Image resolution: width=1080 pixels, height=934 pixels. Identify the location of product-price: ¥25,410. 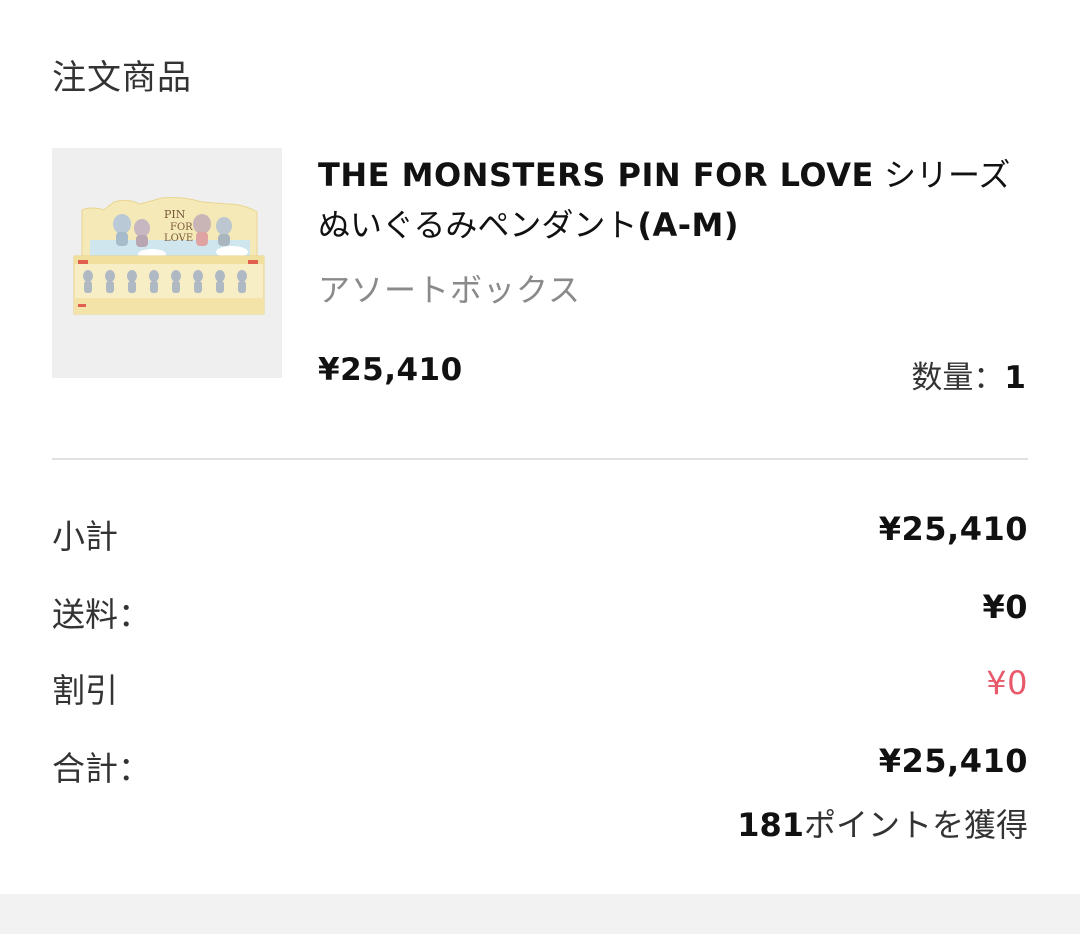
(390, 370).